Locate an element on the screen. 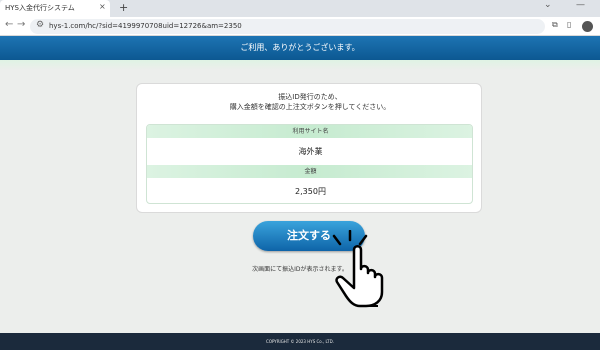 The image size is (600, 350). translate-icon: ⧉ is located at coordinates (555, 25).